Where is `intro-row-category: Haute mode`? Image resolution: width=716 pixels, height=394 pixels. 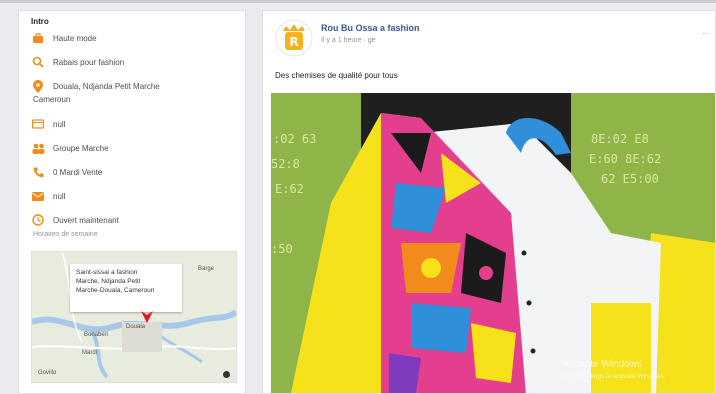
intro-row-category: Haute mode is located at coordinates (64, 38).